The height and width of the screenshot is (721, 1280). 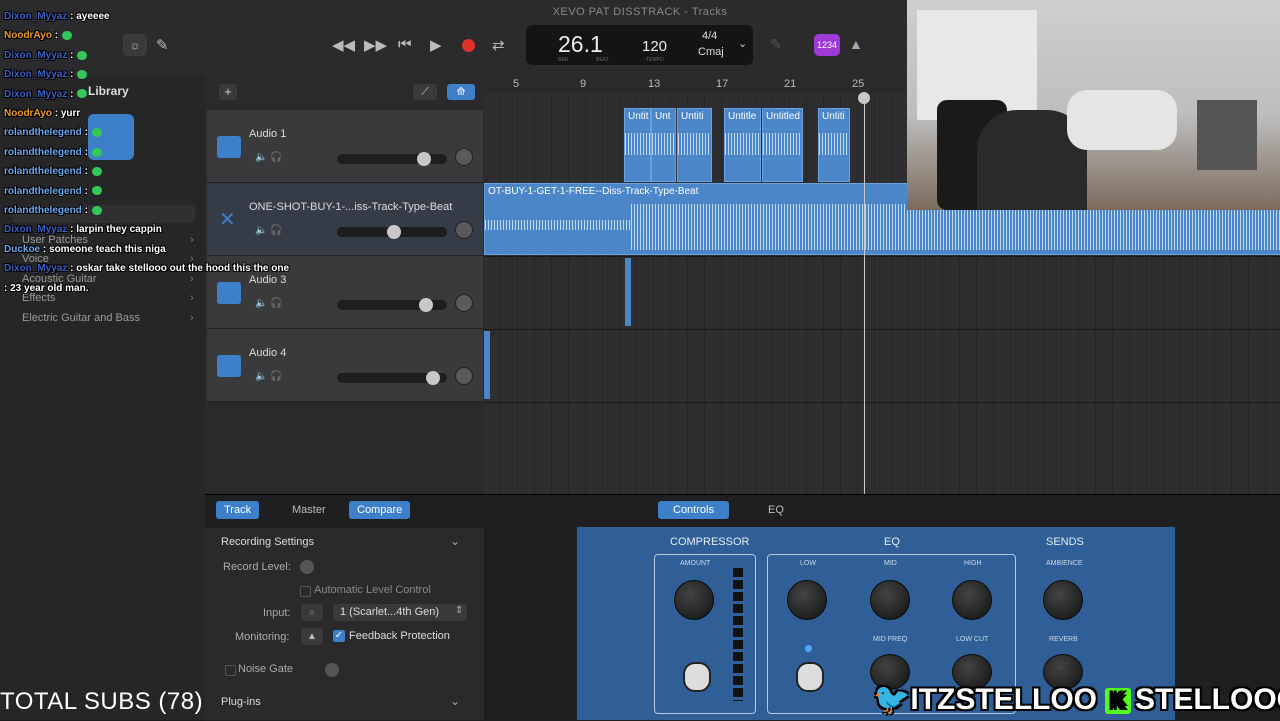 I want to click on twitter-icon: 🐦, so click(x=892, y=699).